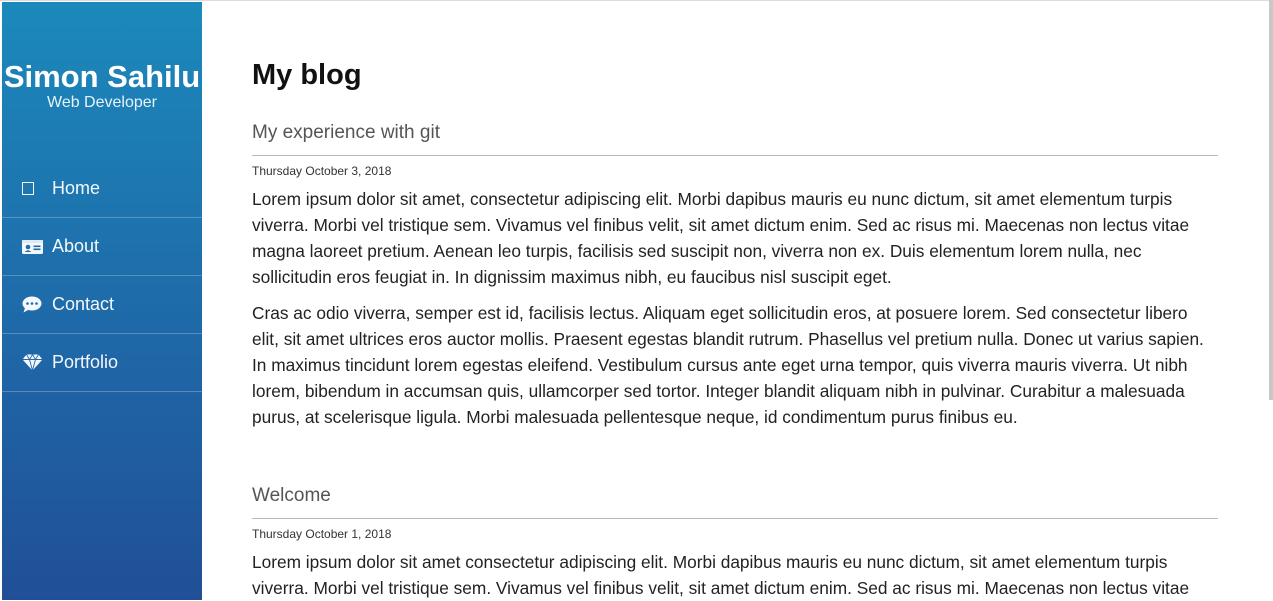 The image size is (1273, 601). Describe the element at coordinates (102, 76) in the screenshot. I see `brand-name: Simon Sahilu` at that location.